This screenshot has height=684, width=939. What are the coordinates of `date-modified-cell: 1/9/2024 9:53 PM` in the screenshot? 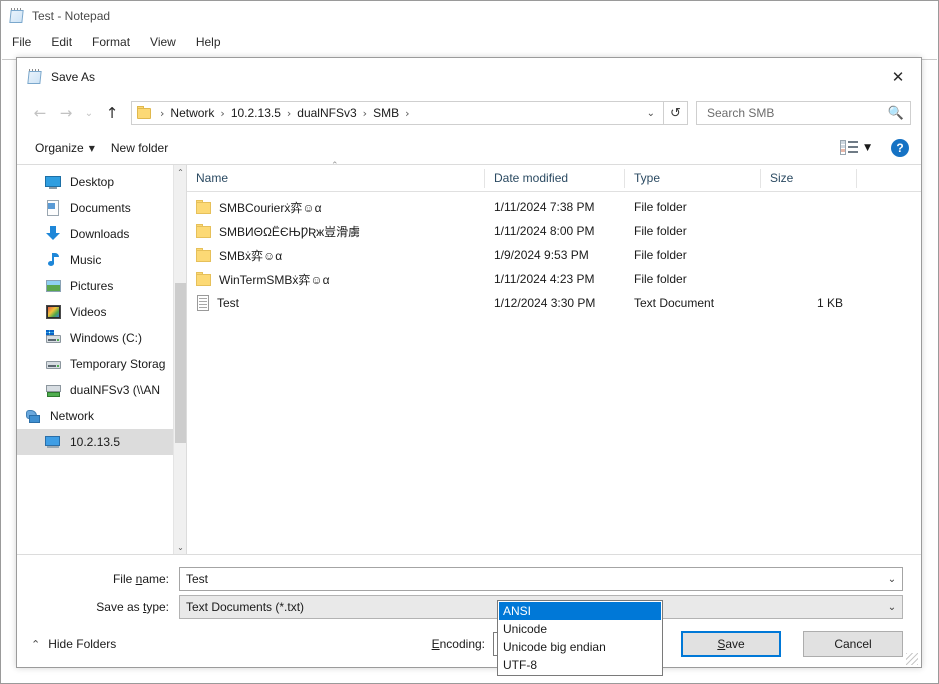 It's located at (541, 255).